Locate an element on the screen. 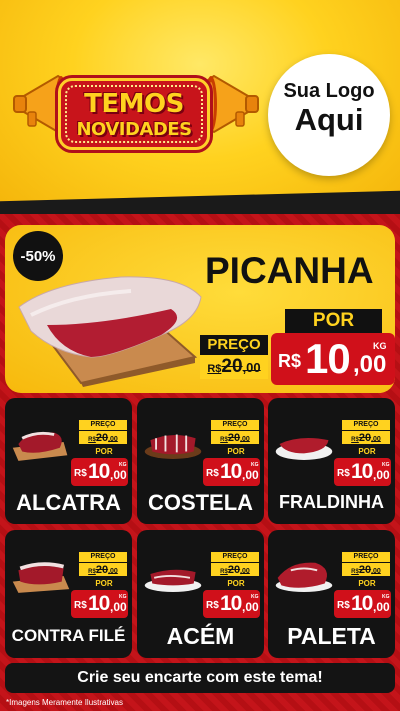  product-card: PREÇO R$20,00 POR R$ 10,00 KG COSTELA is located at coordinates (200, 461).